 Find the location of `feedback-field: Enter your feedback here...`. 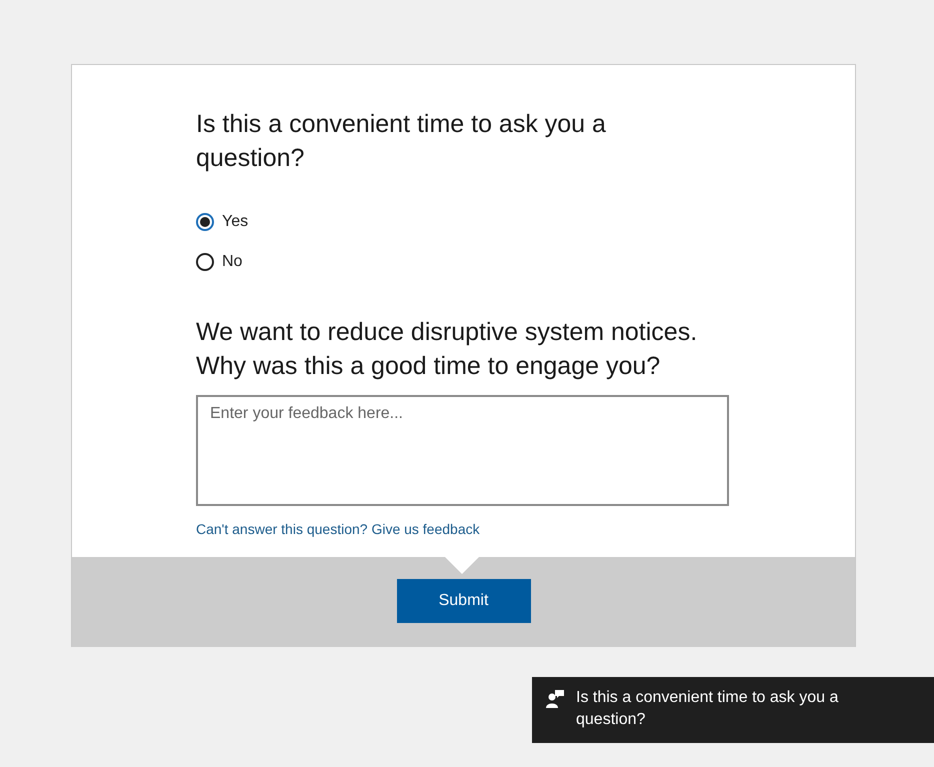

feedback-field: Enter your feedback here... is located at coordinates (462, 450).